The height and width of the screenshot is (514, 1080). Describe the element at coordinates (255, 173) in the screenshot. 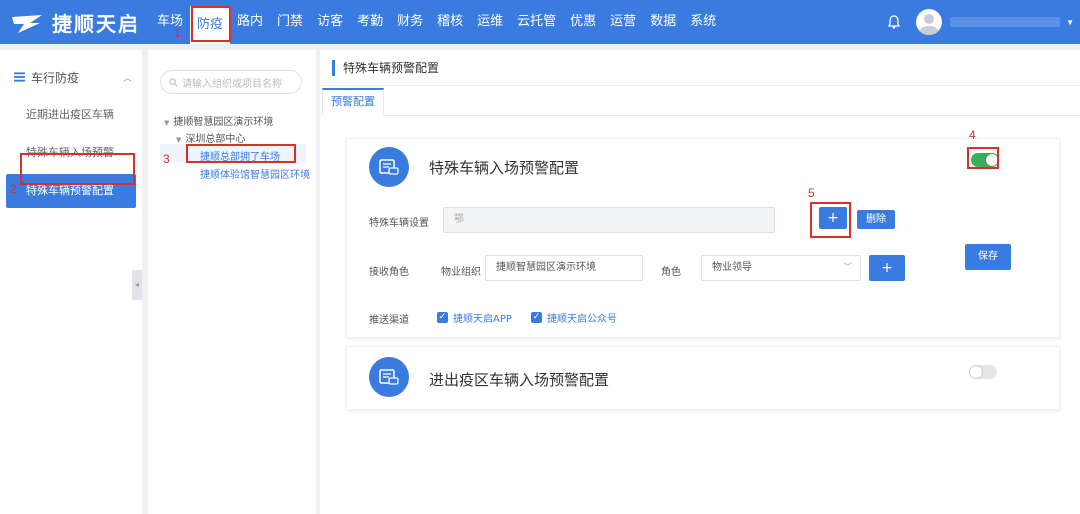

I see `tree-node-experience-hall: 捷顺体验馆智慧园区环境` at that location.